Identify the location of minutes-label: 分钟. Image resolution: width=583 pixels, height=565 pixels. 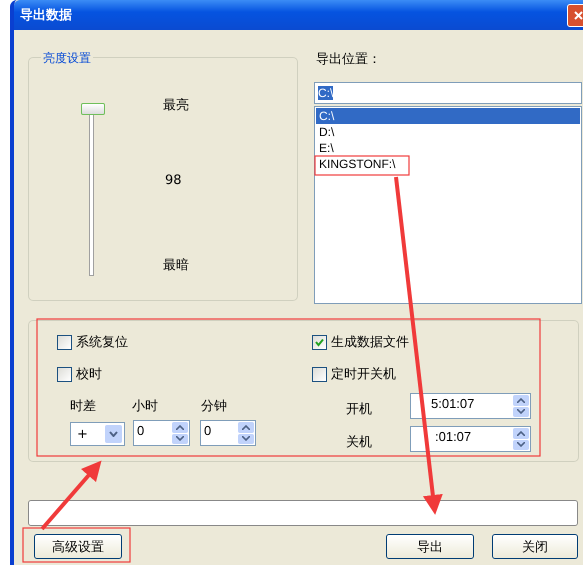
(214, 406).